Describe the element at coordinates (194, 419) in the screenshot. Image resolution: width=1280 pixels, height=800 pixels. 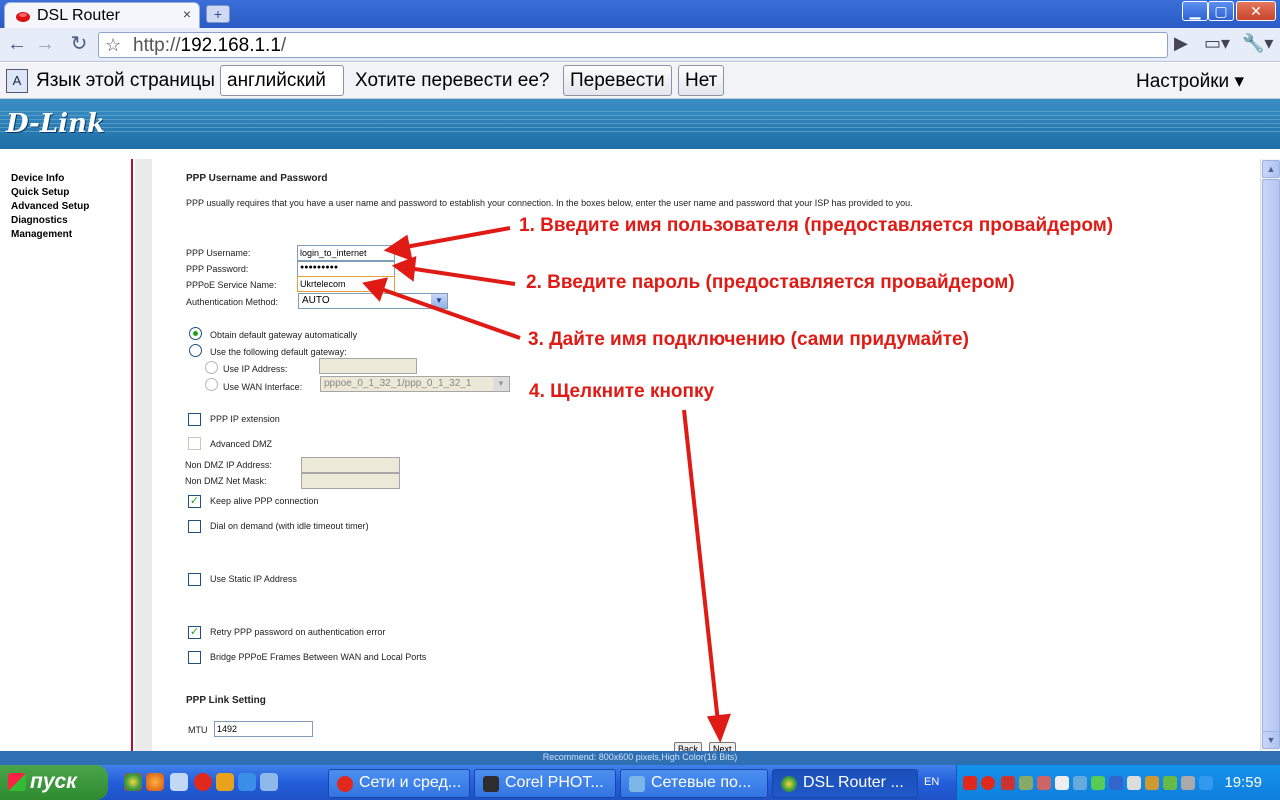
I see `ppp-ip-extension-checkbox` at that location.